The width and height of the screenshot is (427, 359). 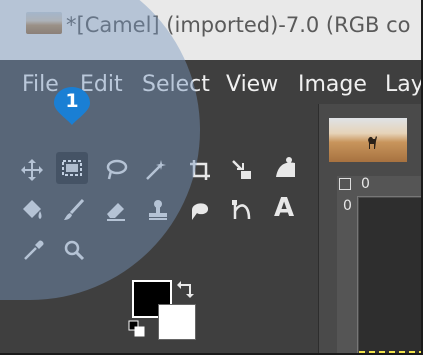 What do you see at coordinates (403, 84) in the screenshot?
I see `menu-layer: Lay` at bounding box center [403, 84].